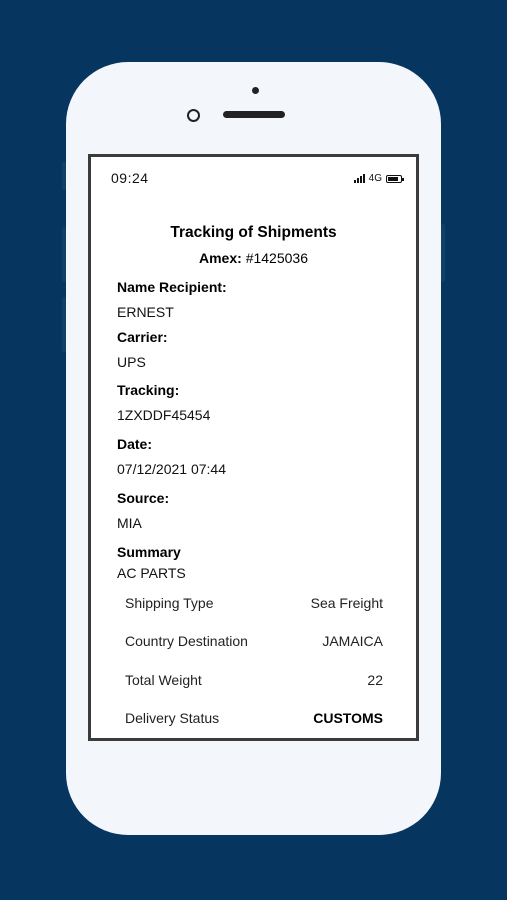 This screenshot has width=507, height=900. What do you see at coordinates (135, 444) in the screenshot?
I see `date-label: Date:` at bounding box center [135, 444].